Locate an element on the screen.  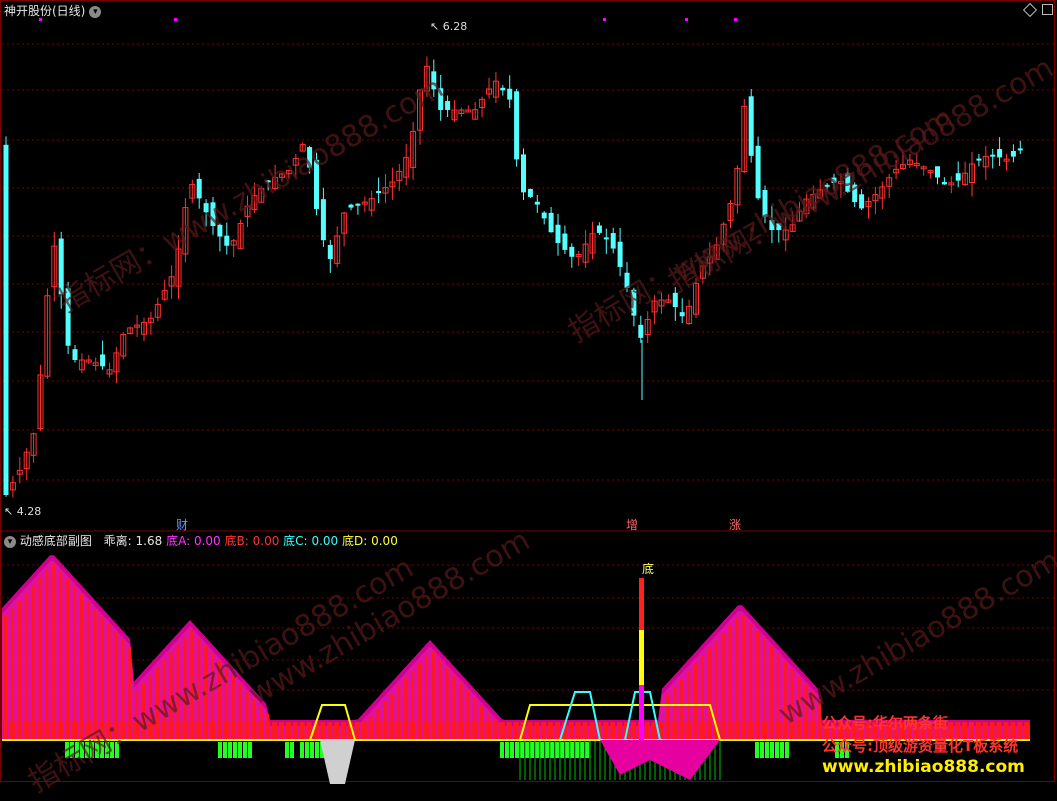
indicator-label: 底B: is located at coordinates (236, 541).